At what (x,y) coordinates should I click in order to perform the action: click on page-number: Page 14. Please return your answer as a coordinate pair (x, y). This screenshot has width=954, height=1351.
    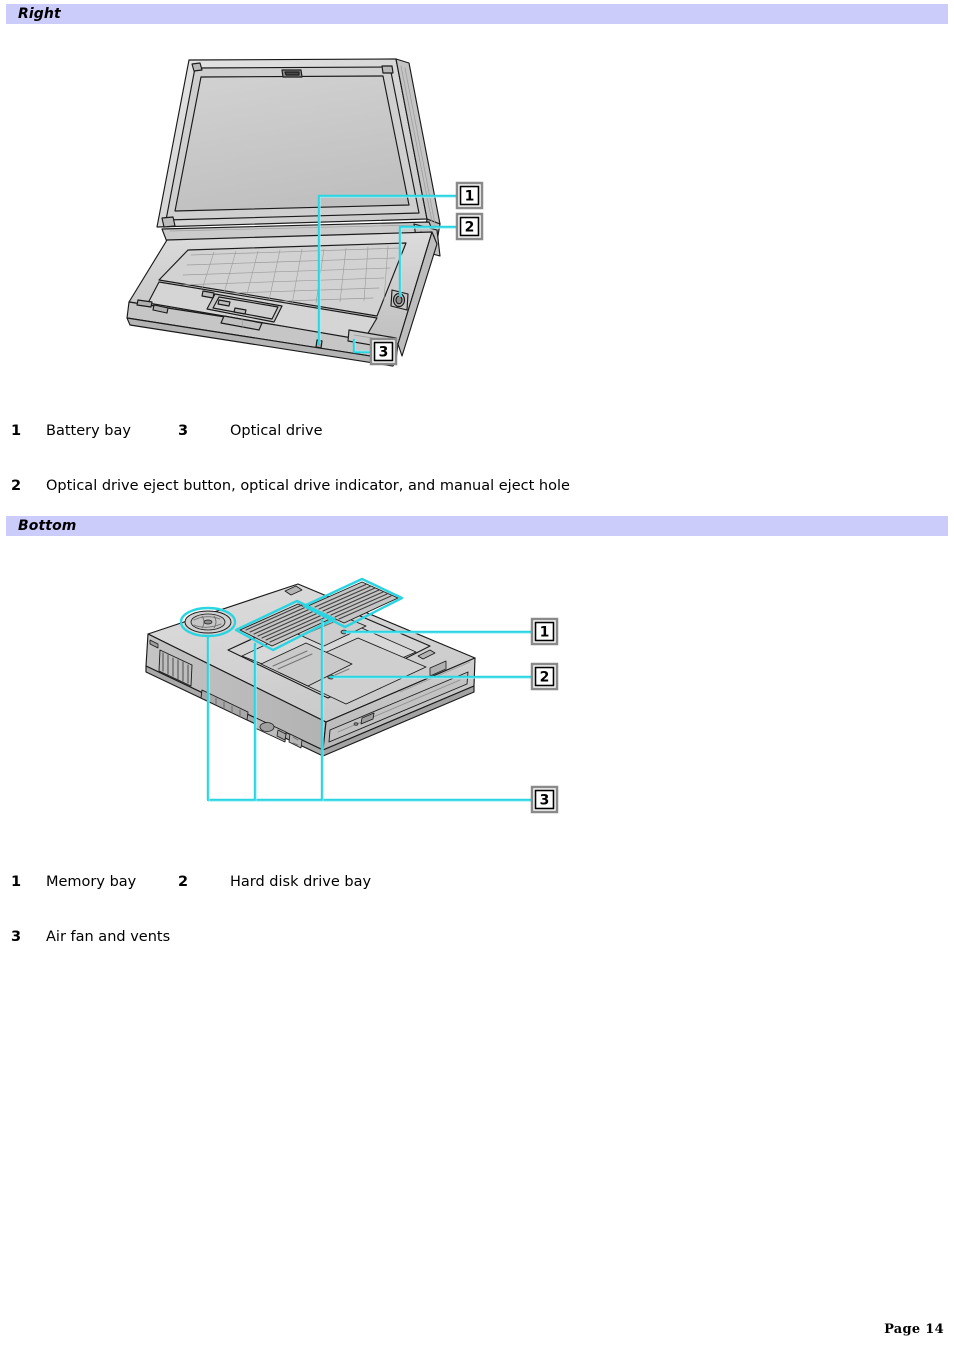
    Looking at the image, I should click on (914, 1329).